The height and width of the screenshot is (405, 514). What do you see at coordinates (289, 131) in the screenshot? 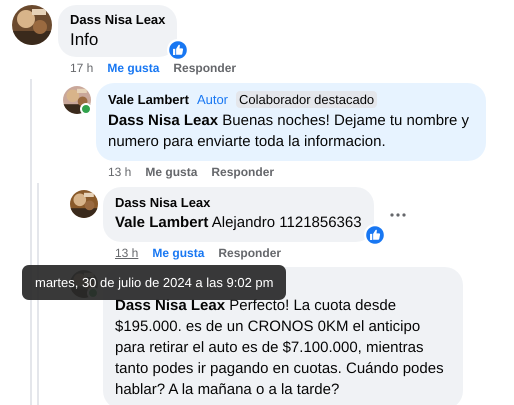
I see `comment-text: Dass Nisa Leax Buenas noches! Dejame tu nombre y numero para enviarte toda la informacion.` at bounding box center [289, 131].